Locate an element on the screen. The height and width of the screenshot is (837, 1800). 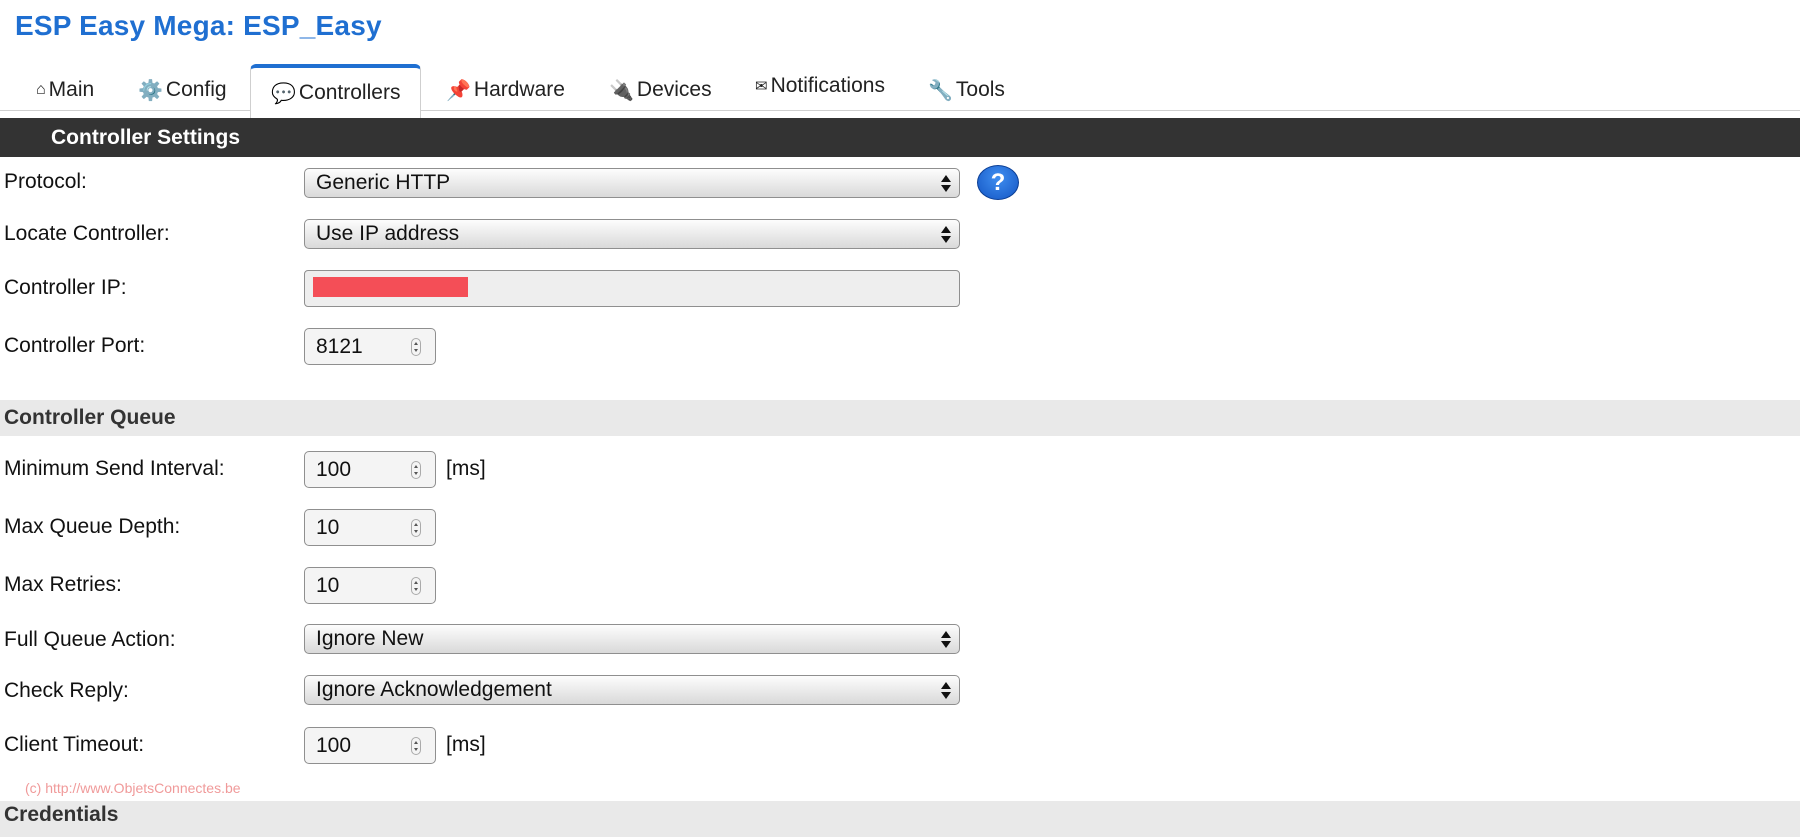
check-reply-value: Ignore Acknowledgement is located at coordinates (434, 689).